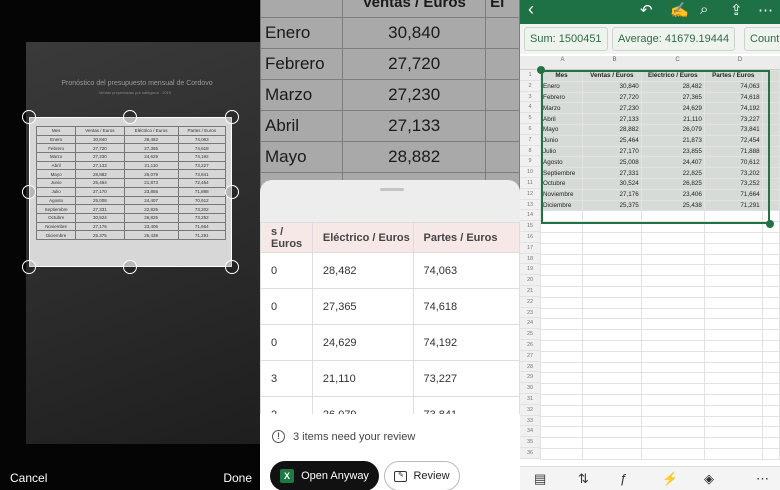 This screenshot has width=780, height=490. What do you see at coordinates (530, 226) in the screenshot?
I see `row-header: 15` at bounding box center [530, 226].